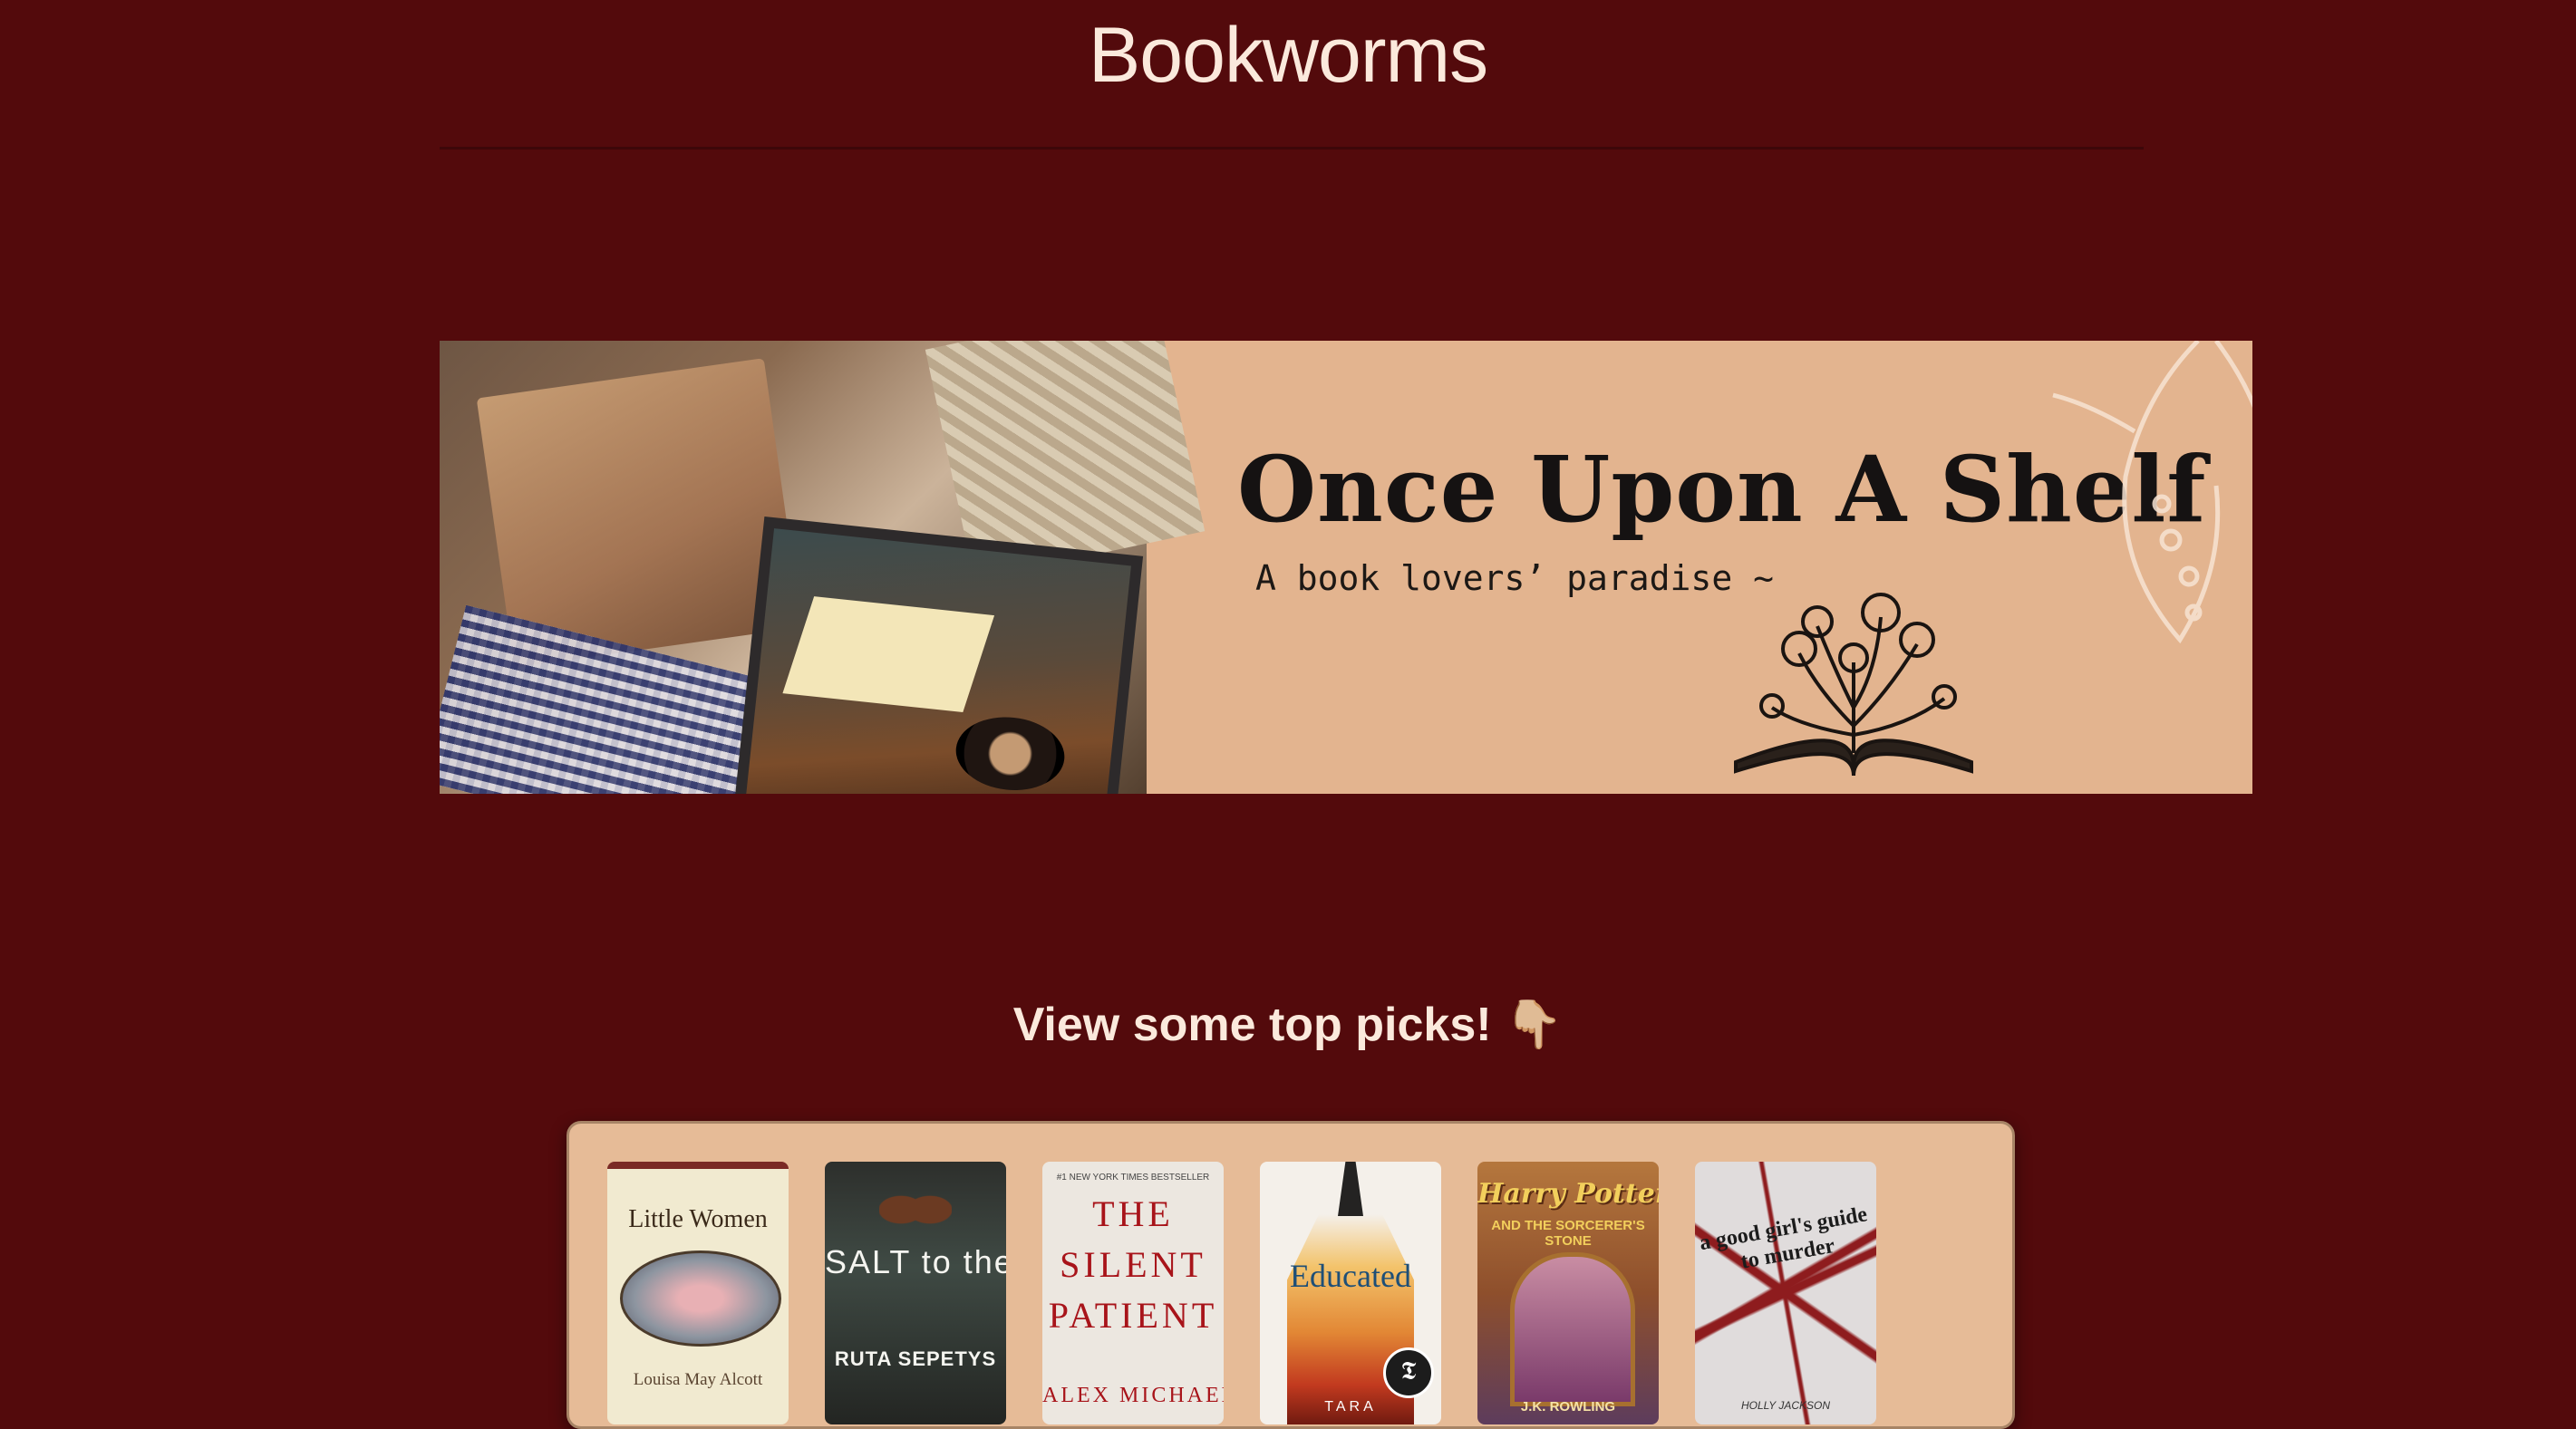 The height and width of the screenshot is (1429, 2576). I want to click on shoes-illustration, so click(915, 1209).